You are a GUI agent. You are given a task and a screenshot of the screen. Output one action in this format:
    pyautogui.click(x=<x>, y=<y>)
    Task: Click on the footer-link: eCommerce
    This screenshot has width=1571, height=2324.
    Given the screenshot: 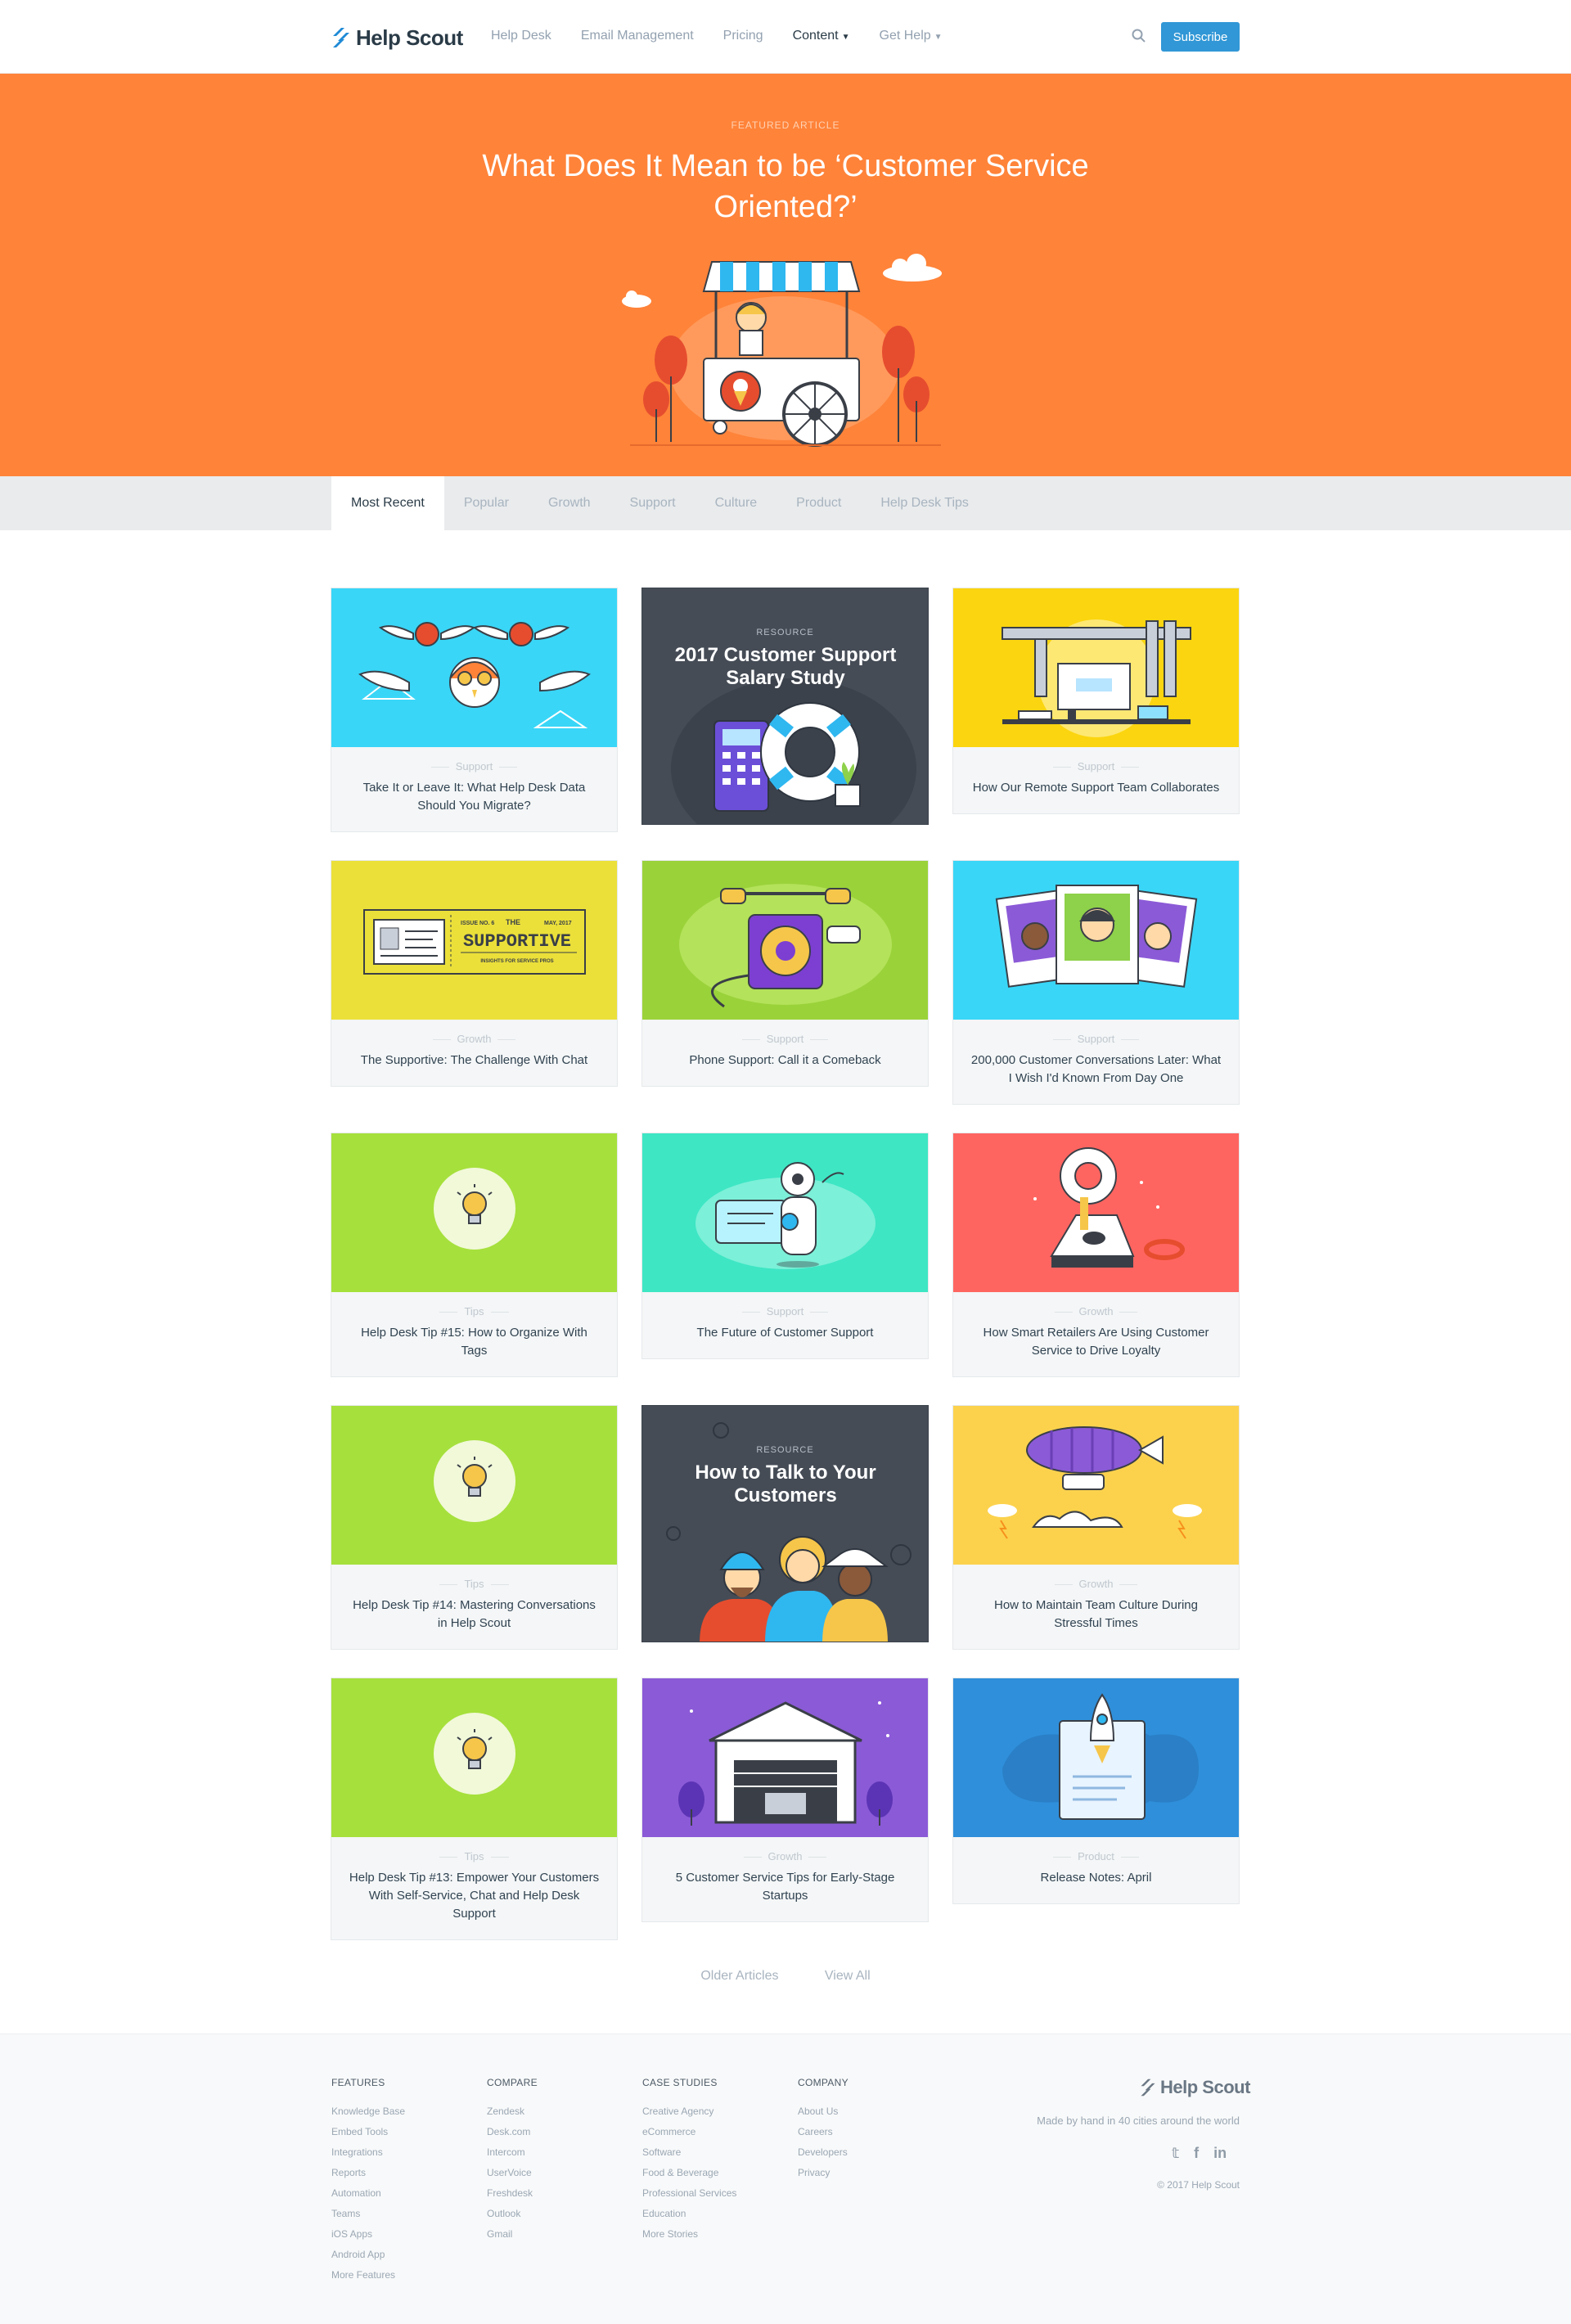 What is the action you would take?
    pyautogui.click(x=689, y=2132)
    